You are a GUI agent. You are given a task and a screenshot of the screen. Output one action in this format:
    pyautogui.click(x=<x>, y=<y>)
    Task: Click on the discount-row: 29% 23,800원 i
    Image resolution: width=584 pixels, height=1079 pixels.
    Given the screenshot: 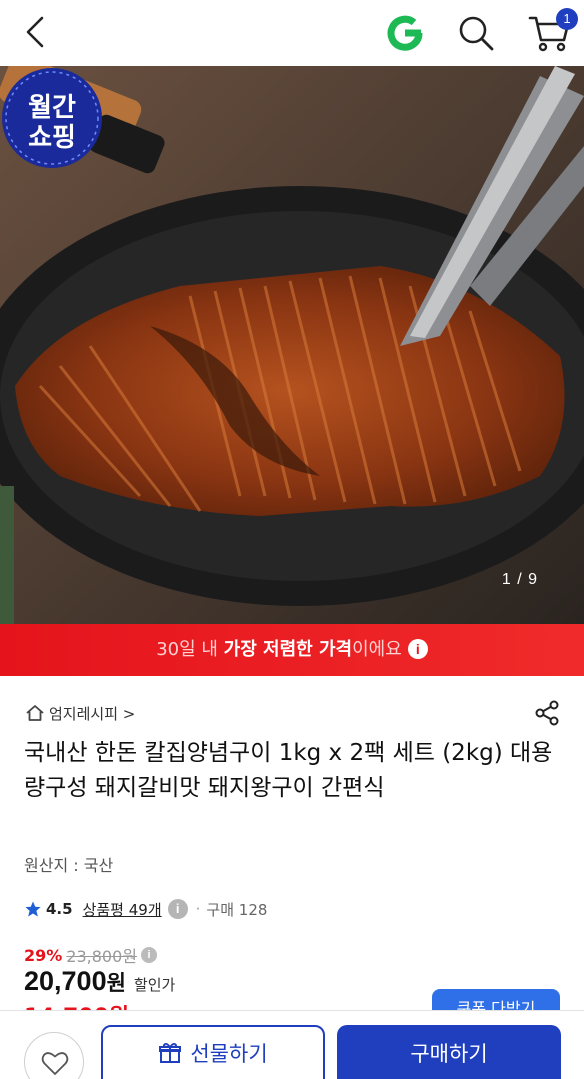 What is the action you would take?
    pyautogui.click(x=91, y=955)
    